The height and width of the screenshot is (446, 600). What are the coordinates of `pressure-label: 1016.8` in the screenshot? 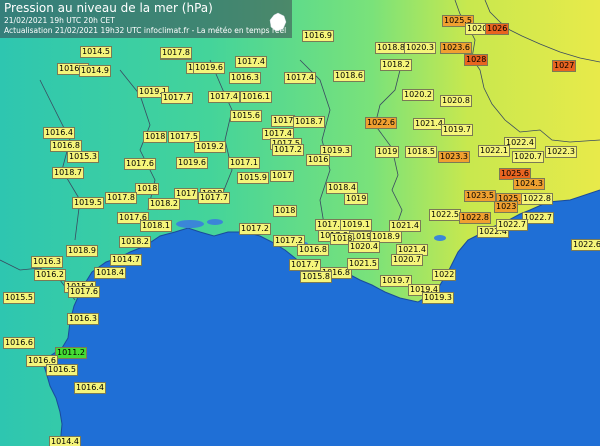 It's located at (313, 250).